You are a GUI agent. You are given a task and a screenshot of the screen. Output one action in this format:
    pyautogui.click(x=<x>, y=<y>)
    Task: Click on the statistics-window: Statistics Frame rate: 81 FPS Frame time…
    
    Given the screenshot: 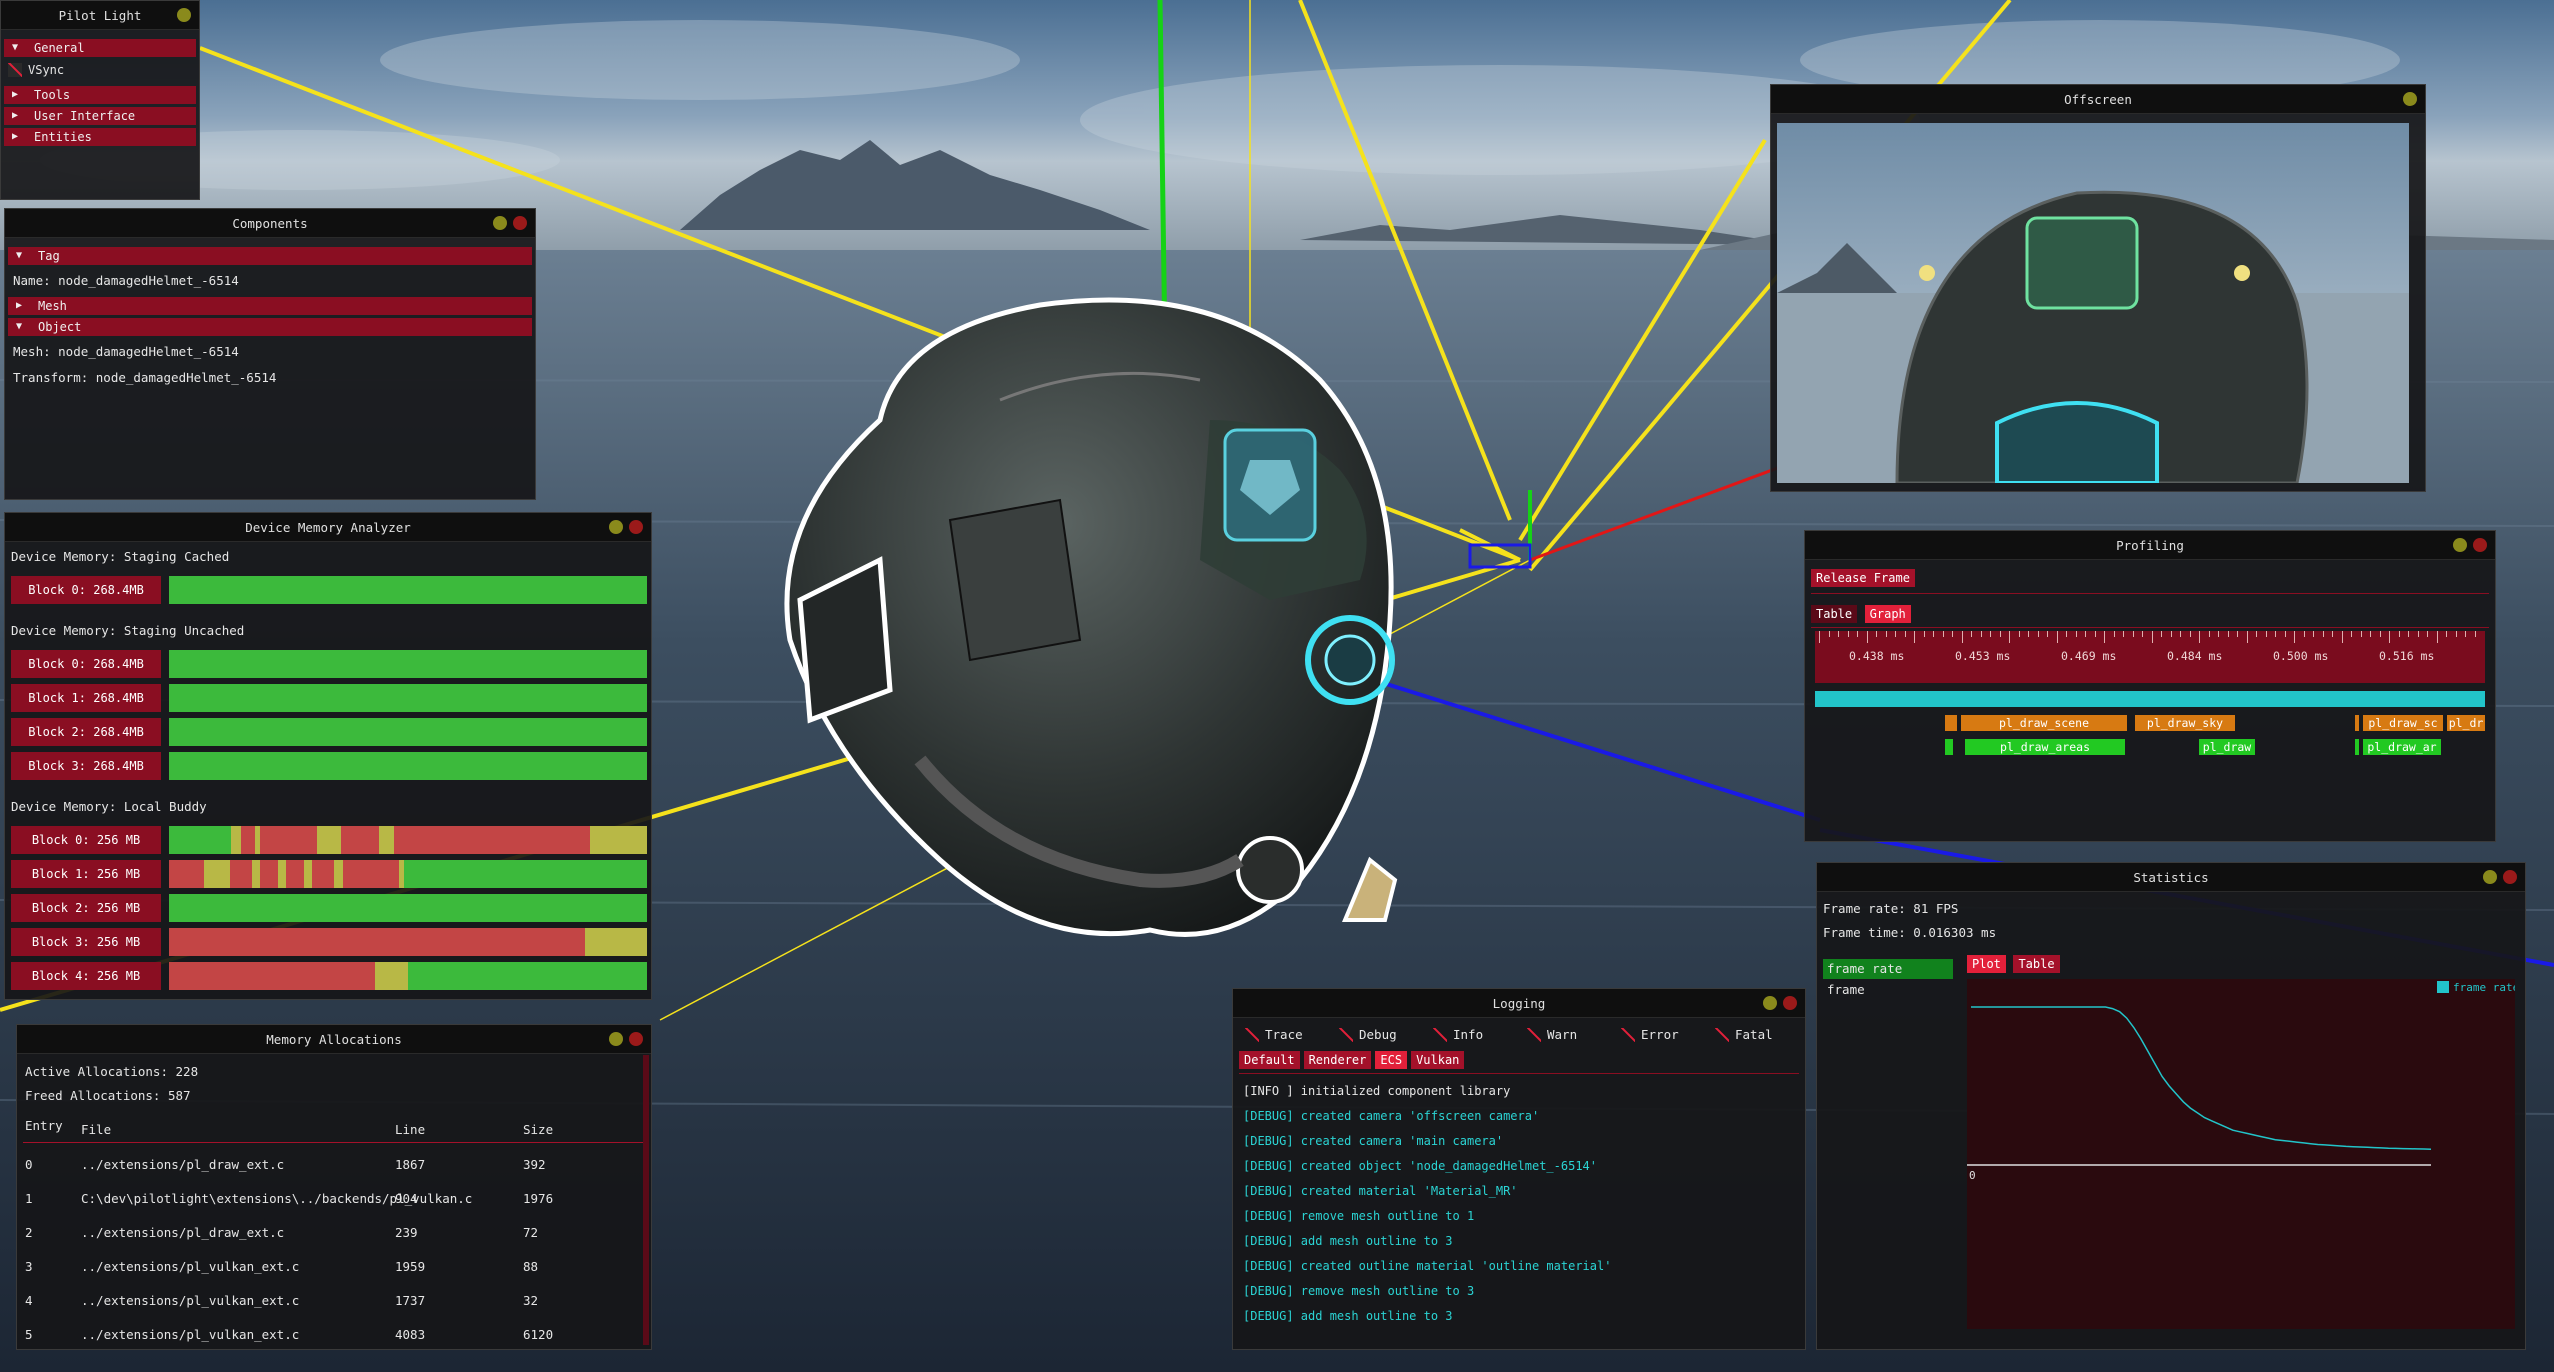 What is the action you would take?
    pyautogui.click(x=2171, y=1106)
    